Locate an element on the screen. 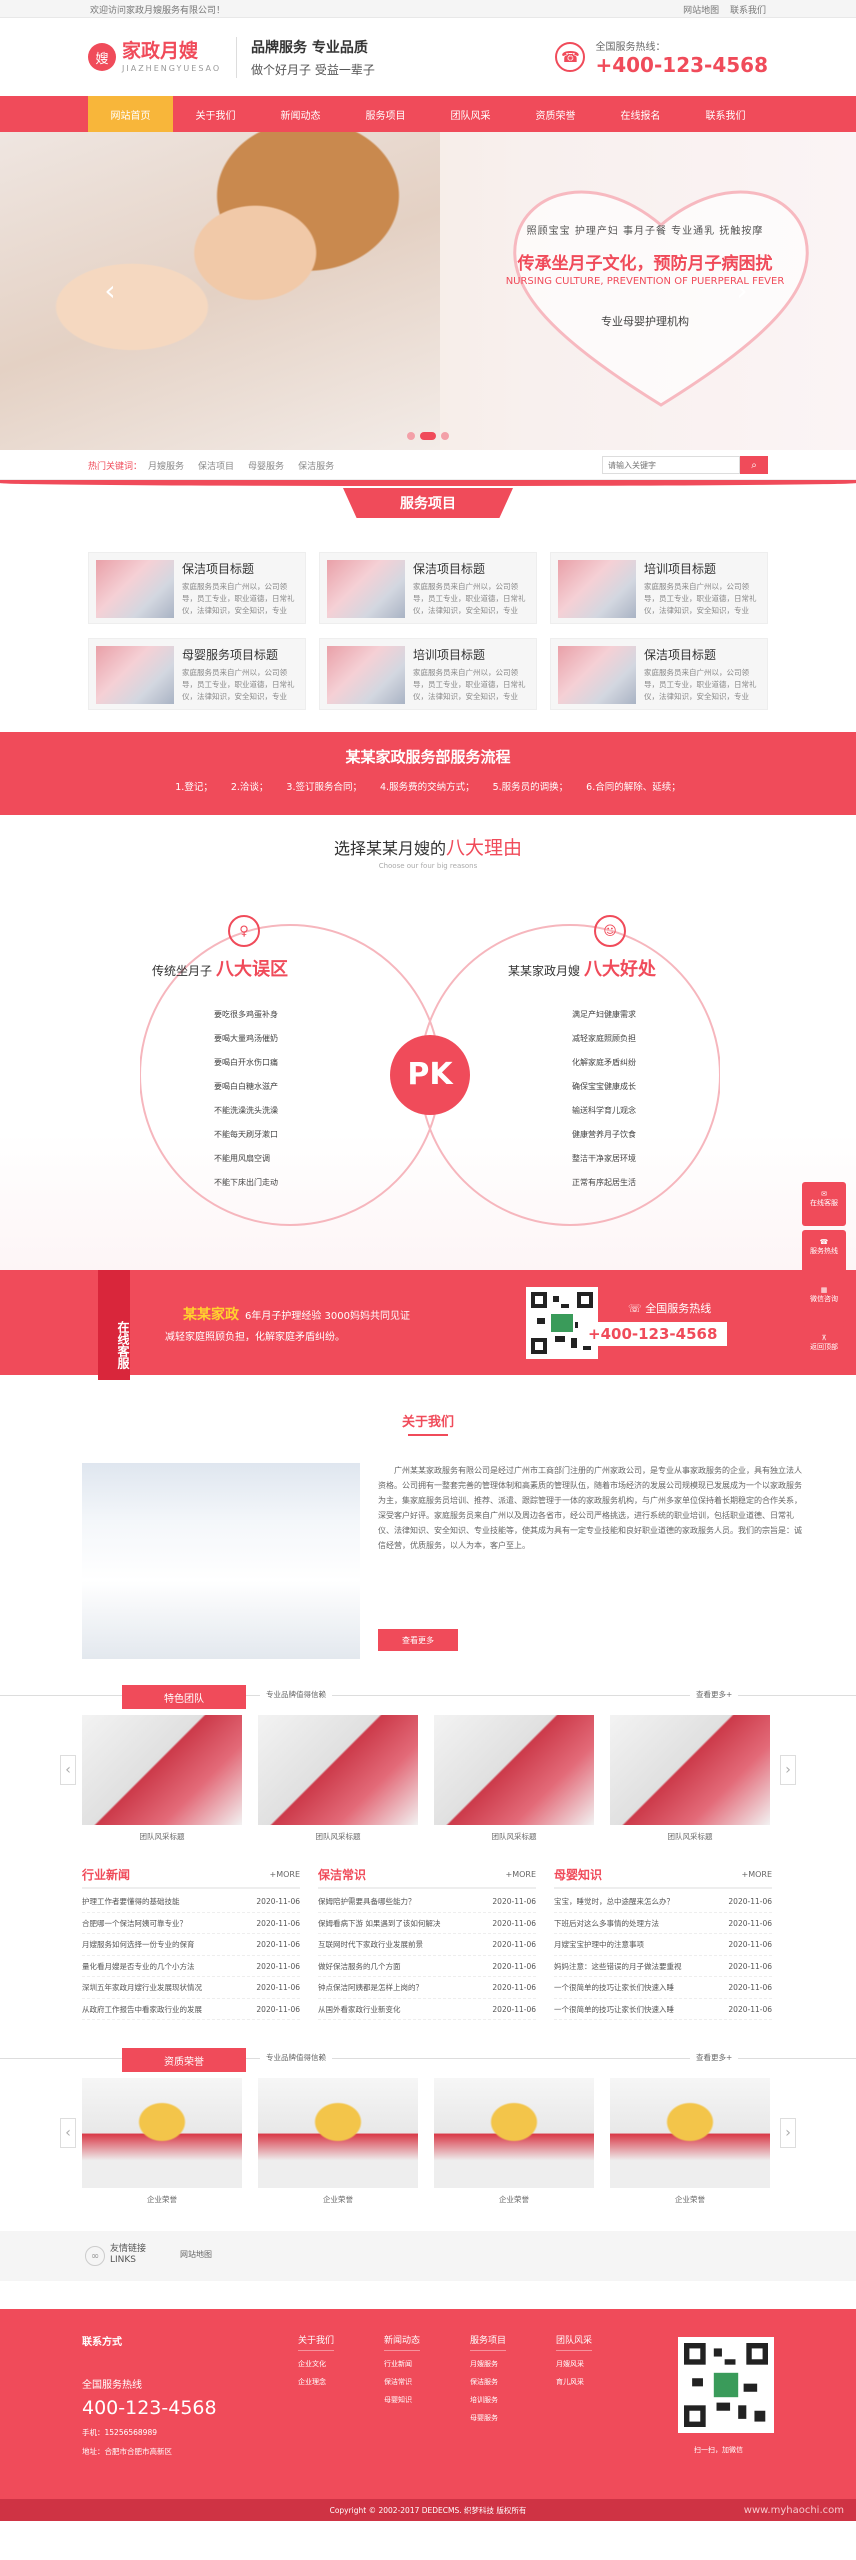 The height and width of the screenshot is (2560, 856). footer-link: 母婴服务 is located at coordinates (488, 2418).